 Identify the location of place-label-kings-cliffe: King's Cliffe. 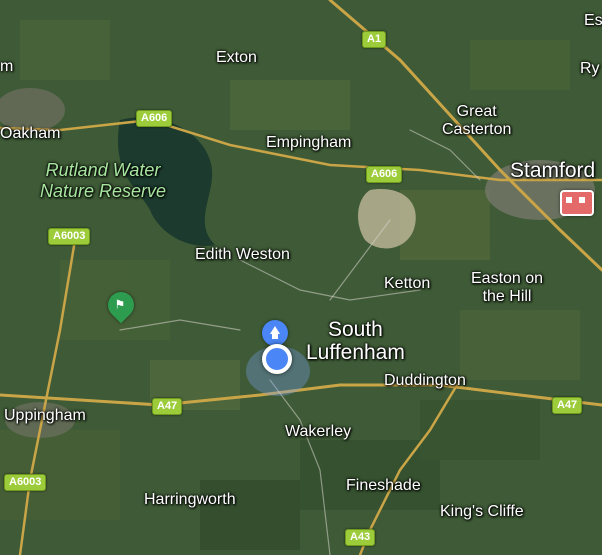
(482, 511).